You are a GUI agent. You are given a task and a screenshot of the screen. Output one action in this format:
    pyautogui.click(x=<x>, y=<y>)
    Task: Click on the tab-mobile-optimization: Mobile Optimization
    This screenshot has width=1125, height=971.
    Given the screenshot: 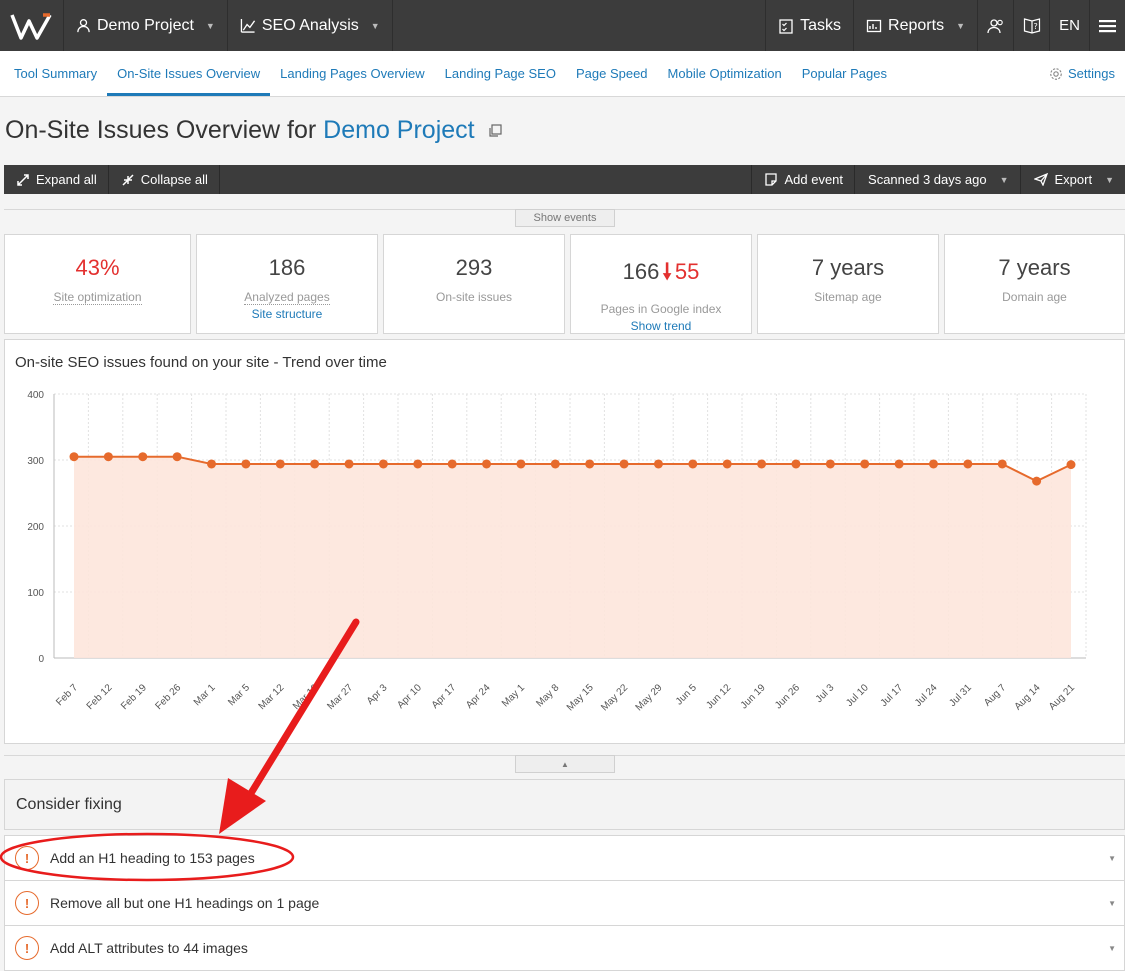 What is the action you would take?
    pyautogui.click(x=725, y=73)
    